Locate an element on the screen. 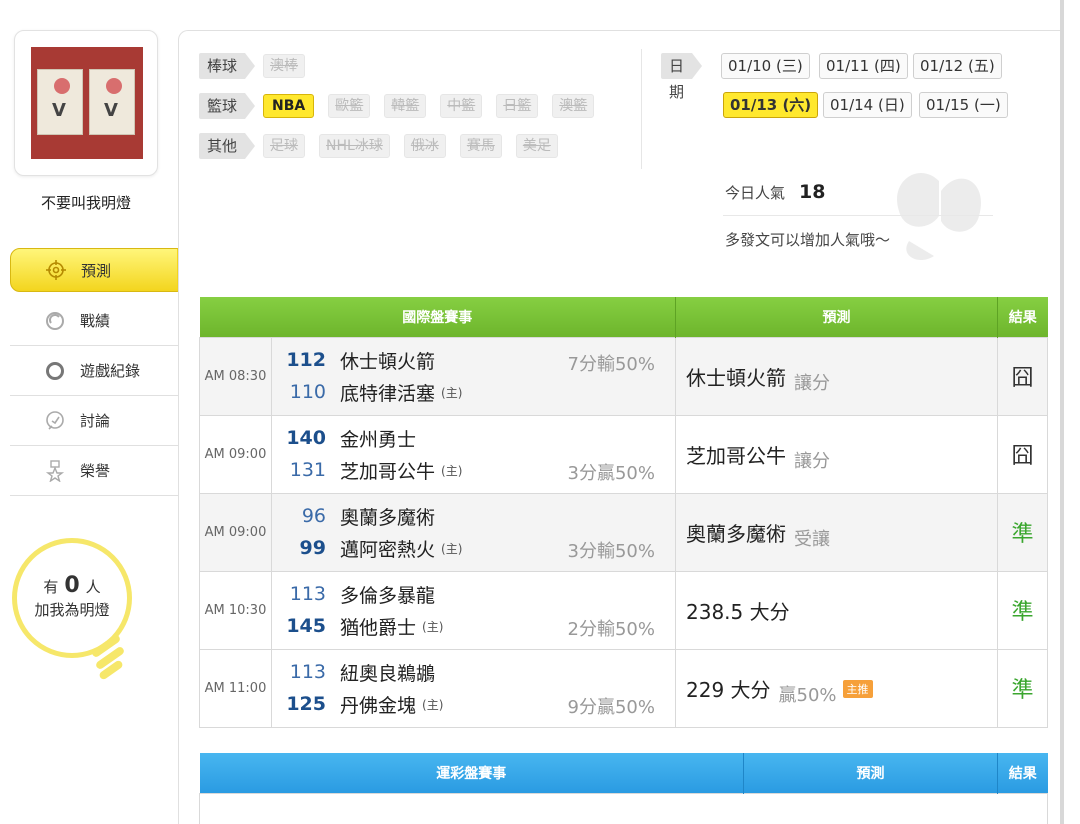  category-option: NHL冰球 is located at coordinates (354, 146).